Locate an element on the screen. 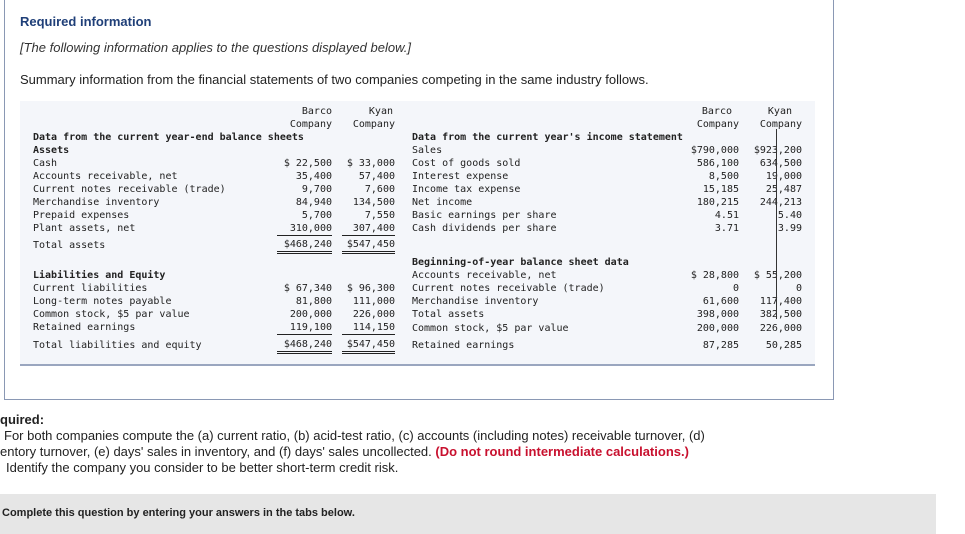 This screenshot has height=534, width=965. kyan-header-right-2: Company is located at coordinates (780, 124).